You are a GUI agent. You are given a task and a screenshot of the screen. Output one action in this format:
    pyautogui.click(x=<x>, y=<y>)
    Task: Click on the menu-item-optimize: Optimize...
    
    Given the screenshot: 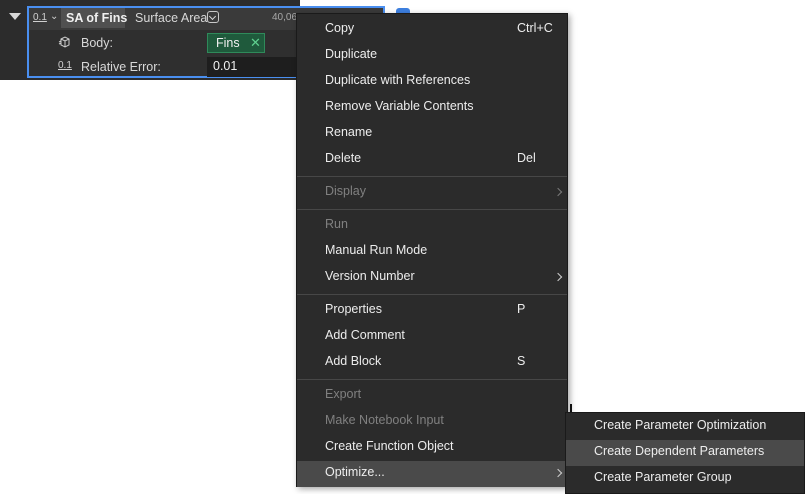 What is the action you would take?
    pyautogui.click(x=432, y=474)
    